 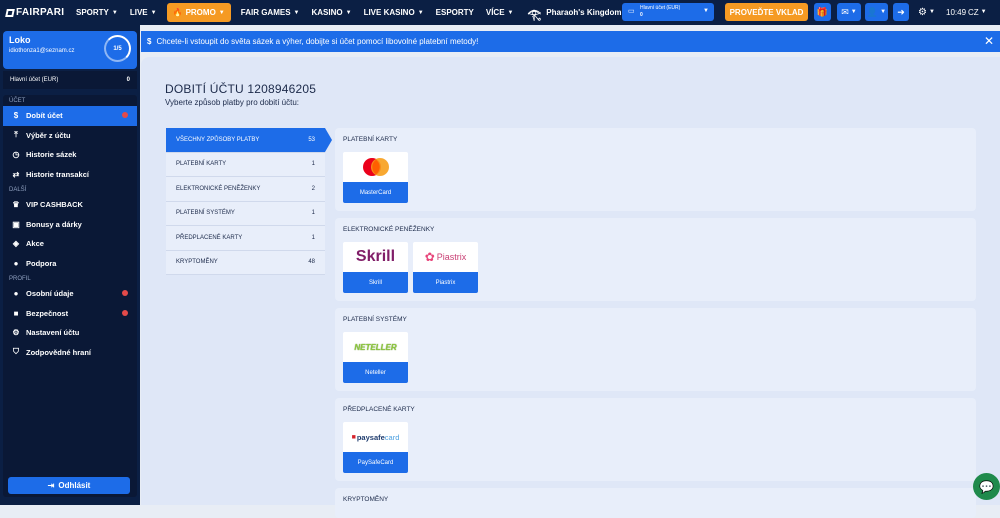 I want to click on logout-icon: ➜, so click(x=901, y=11).